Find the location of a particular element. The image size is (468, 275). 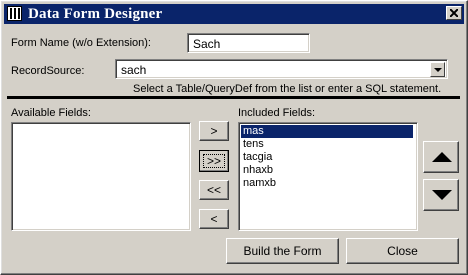

list-item: nhaxb is located at coordinates (327, 170).